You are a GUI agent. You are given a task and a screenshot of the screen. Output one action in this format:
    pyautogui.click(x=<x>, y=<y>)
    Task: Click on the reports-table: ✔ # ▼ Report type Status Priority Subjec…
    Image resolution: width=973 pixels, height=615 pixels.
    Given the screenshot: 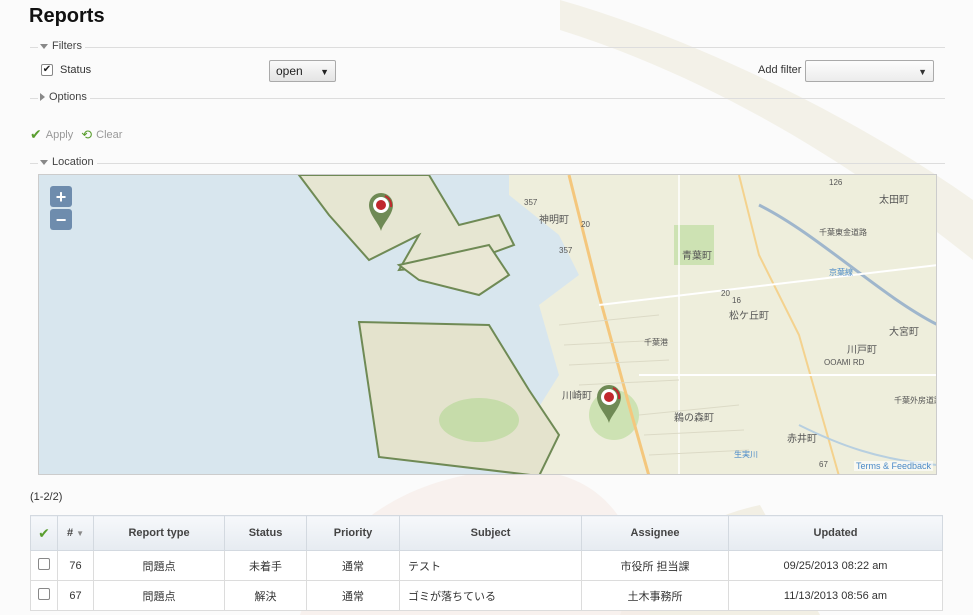 What is the action you would take?
    pyautogui.click(x=486, y=563)
    